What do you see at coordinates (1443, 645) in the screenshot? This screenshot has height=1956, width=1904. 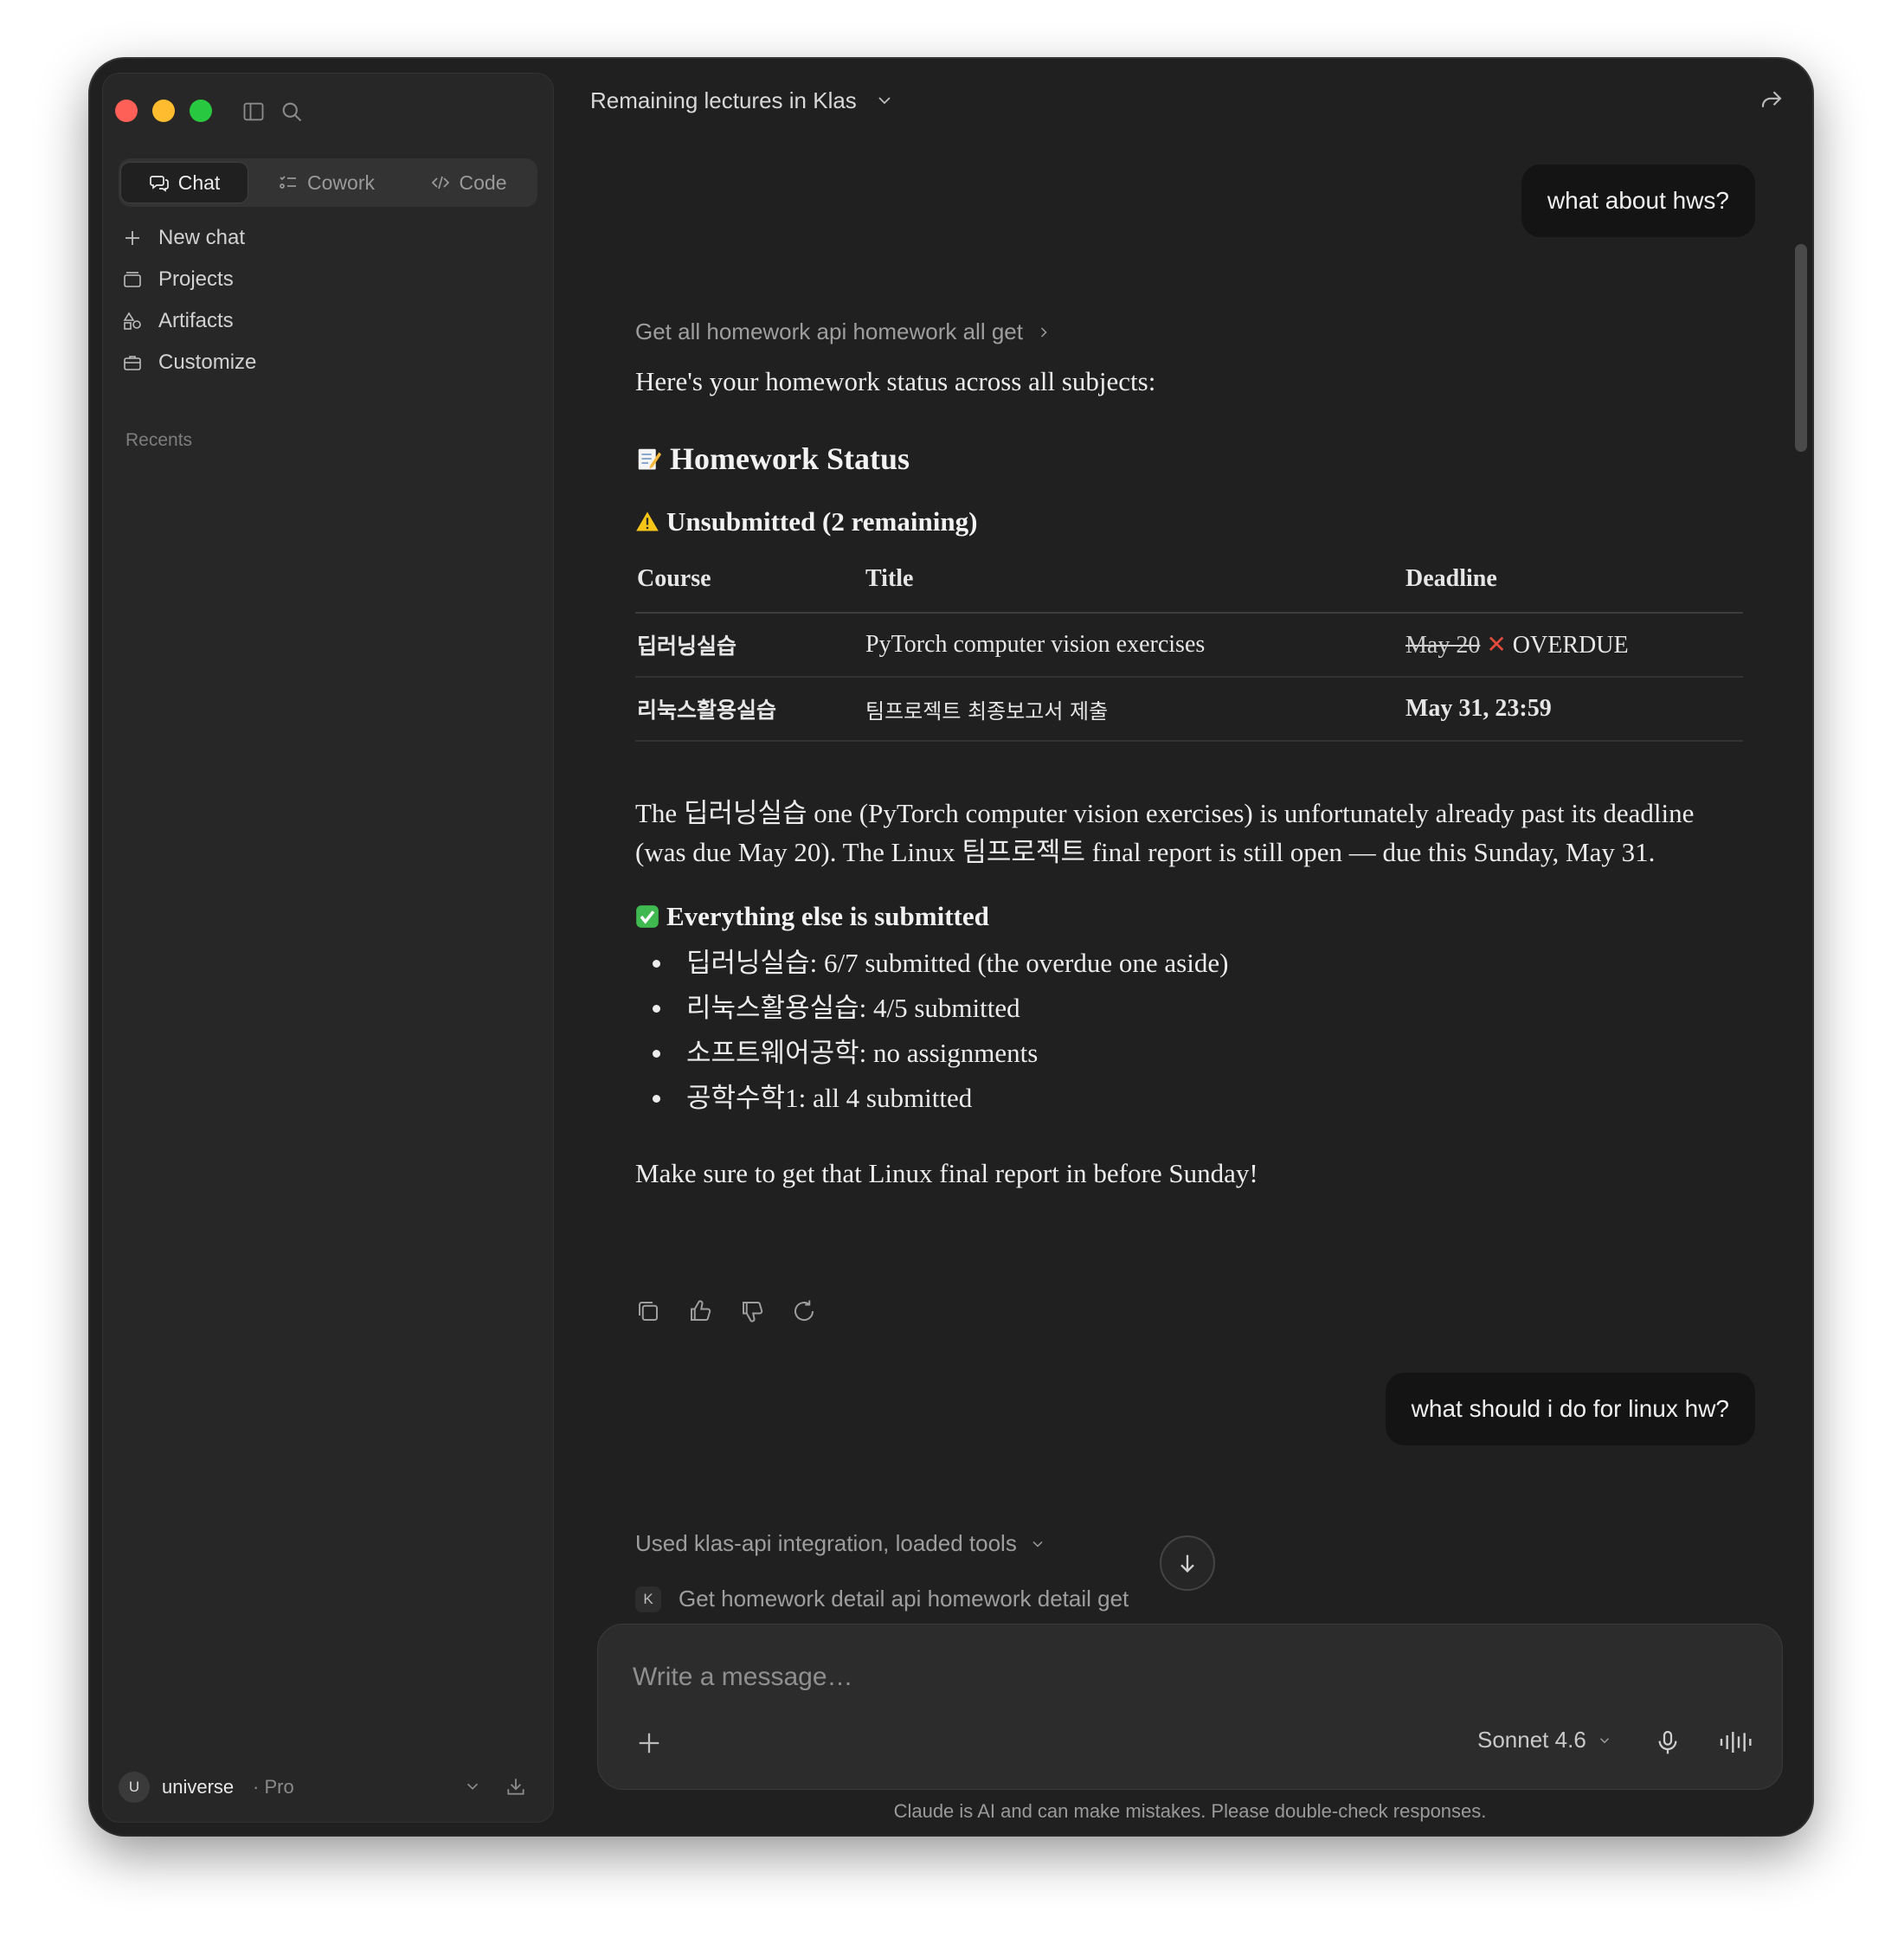 I see `deadline-struck: May 20` at bounding box center [1443, 645].